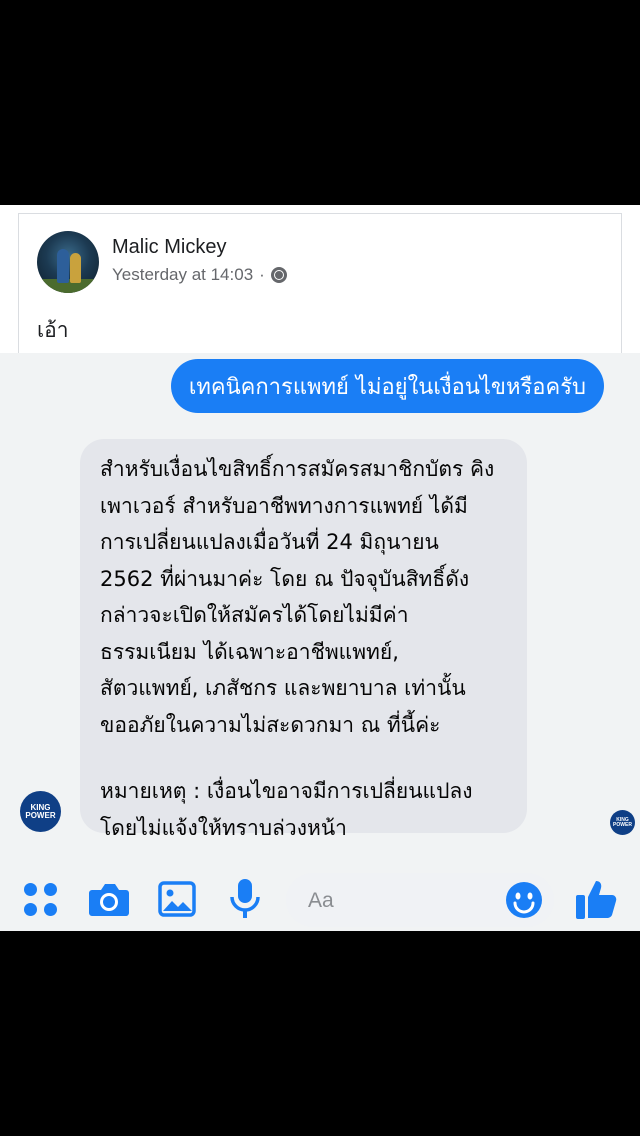 Image resolution: width=640 pixels, height=1136 pixels. Describe the element at coordinates (278, 275) in the screenshot. I see `globe-icon` at that location.